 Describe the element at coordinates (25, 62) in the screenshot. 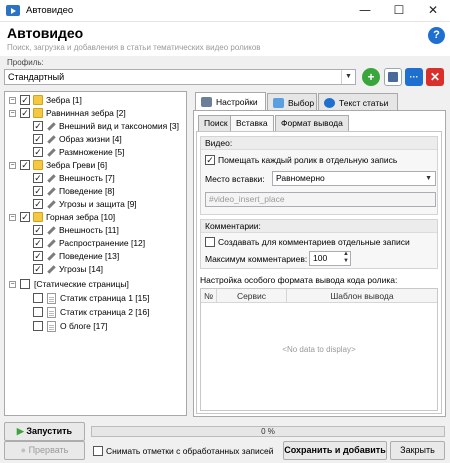

I see `profile-label: Профиль:` at that location.